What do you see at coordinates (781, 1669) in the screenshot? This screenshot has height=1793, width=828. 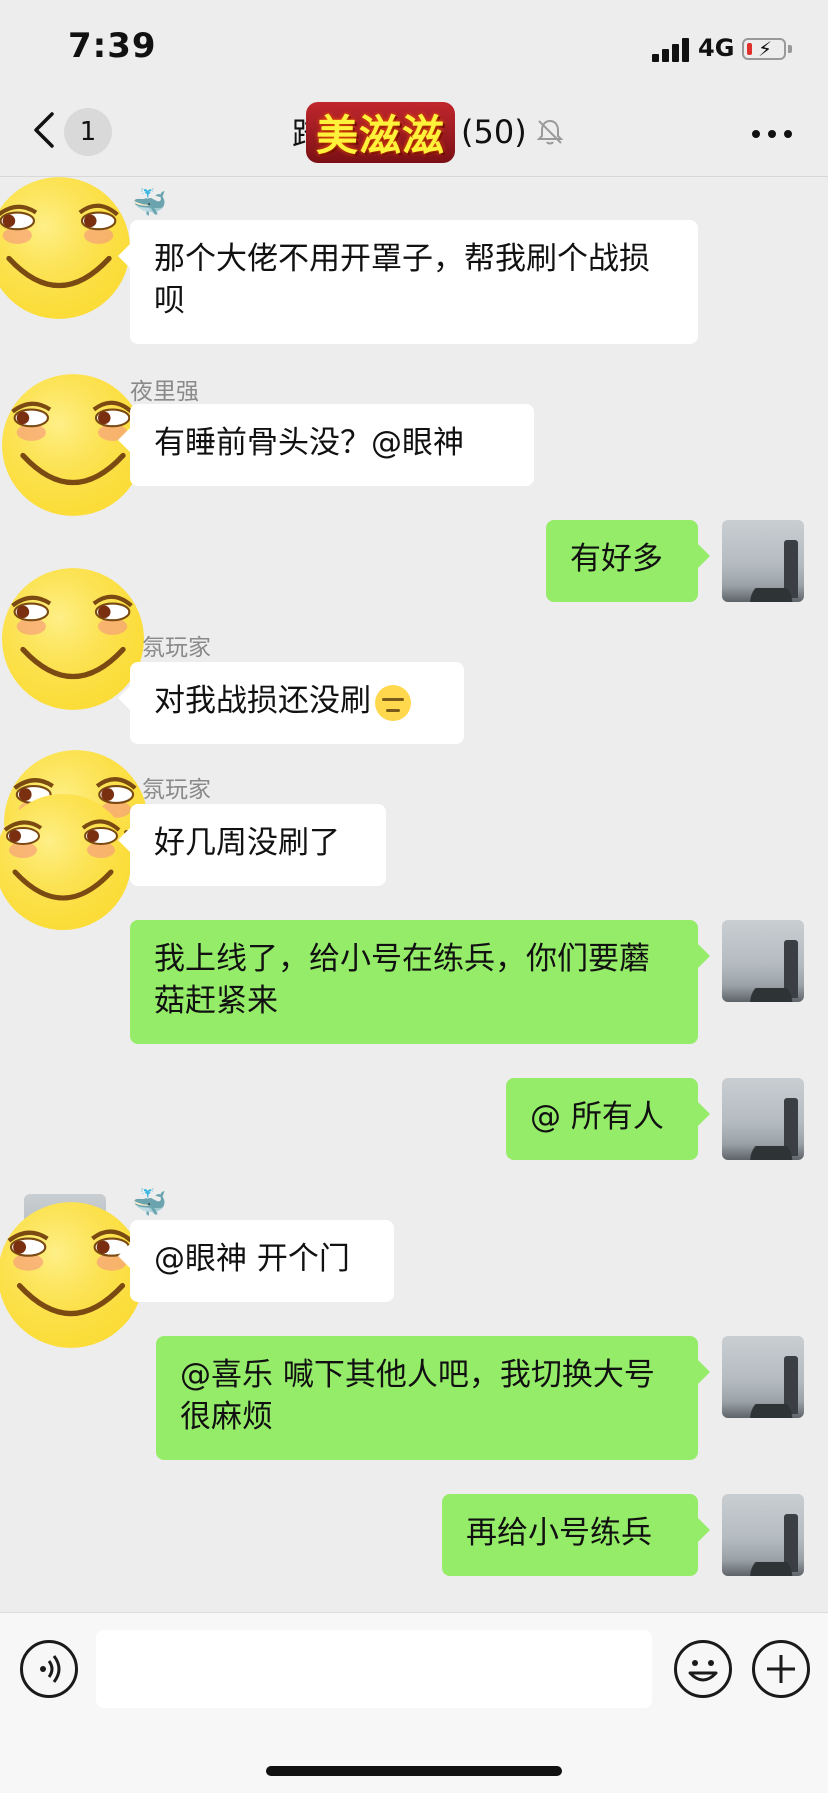 I see `plus-icon` at bounding box center [781, 1669].